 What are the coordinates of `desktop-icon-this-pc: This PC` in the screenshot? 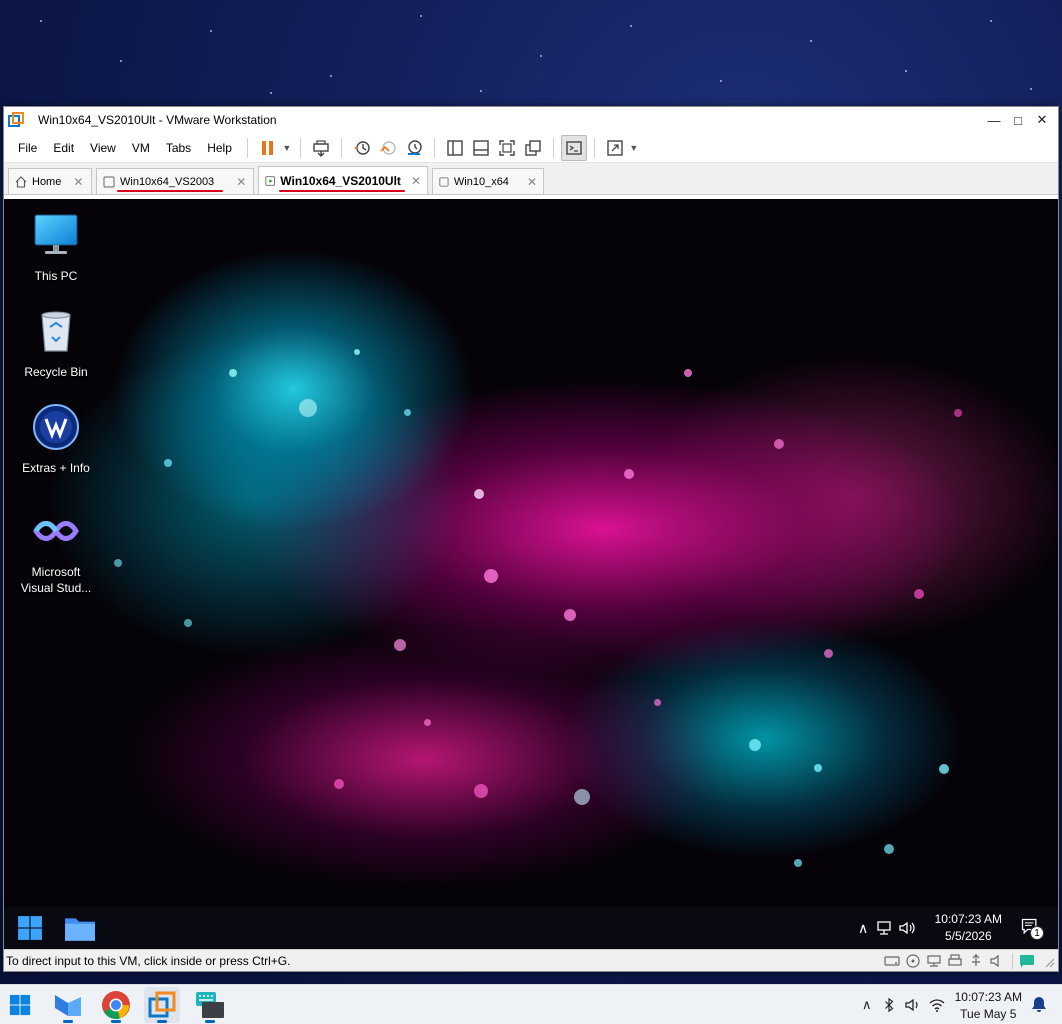 It's located at (56, 247).